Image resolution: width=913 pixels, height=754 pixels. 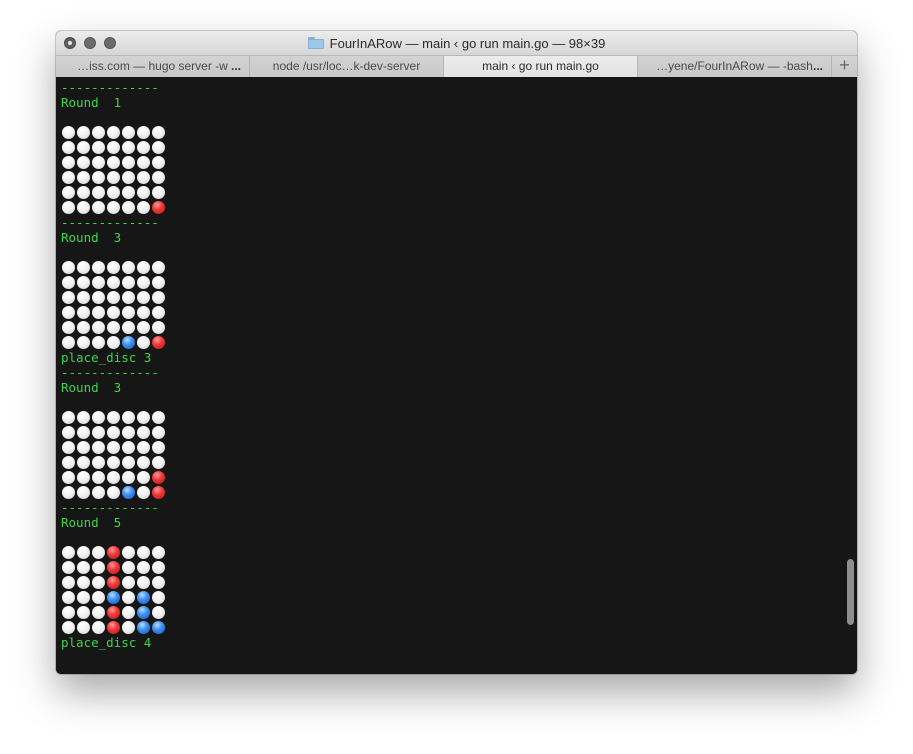 What do you see at coordinates (91, 102) in the screenshot?
I see `round-label: Round 1` at bounding box center [91, 102].